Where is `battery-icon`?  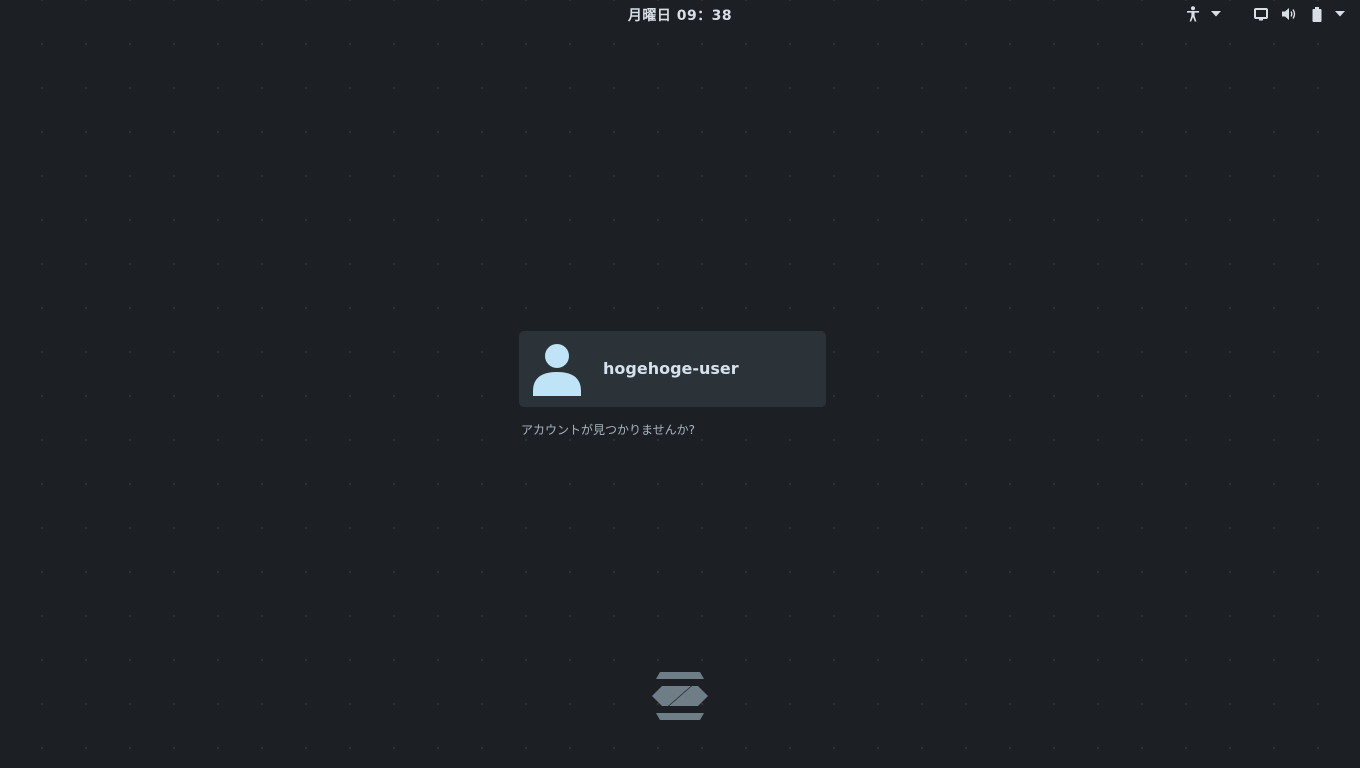 battery-icon is located at coordinates (1317, 14).